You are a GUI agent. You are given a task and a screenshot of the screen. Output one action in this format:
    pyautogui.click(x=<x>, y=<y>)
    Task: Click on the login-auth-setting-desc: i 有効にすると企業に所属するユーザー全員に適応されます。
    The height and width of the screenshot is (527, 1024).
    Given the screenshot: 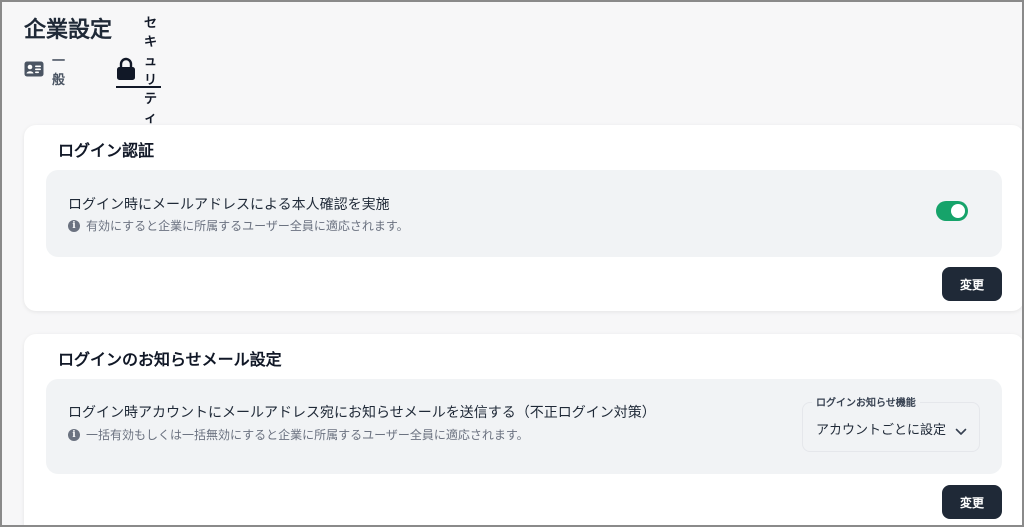 What is the action you would take?
    pyautogui.click(x=238, y=225)
    